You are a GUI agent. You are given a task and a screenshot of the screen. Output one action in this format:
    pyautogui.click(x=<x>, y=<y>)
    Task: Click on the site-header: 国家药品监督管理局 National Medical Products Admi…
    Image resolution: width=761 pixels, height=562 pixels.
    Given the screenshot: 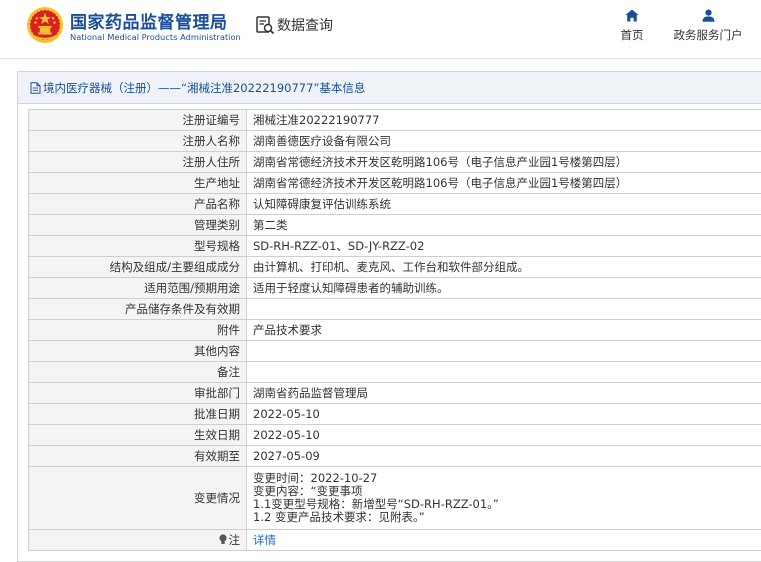 What is the action you would take?
    pyautogui.click(x=380, y=28)
    